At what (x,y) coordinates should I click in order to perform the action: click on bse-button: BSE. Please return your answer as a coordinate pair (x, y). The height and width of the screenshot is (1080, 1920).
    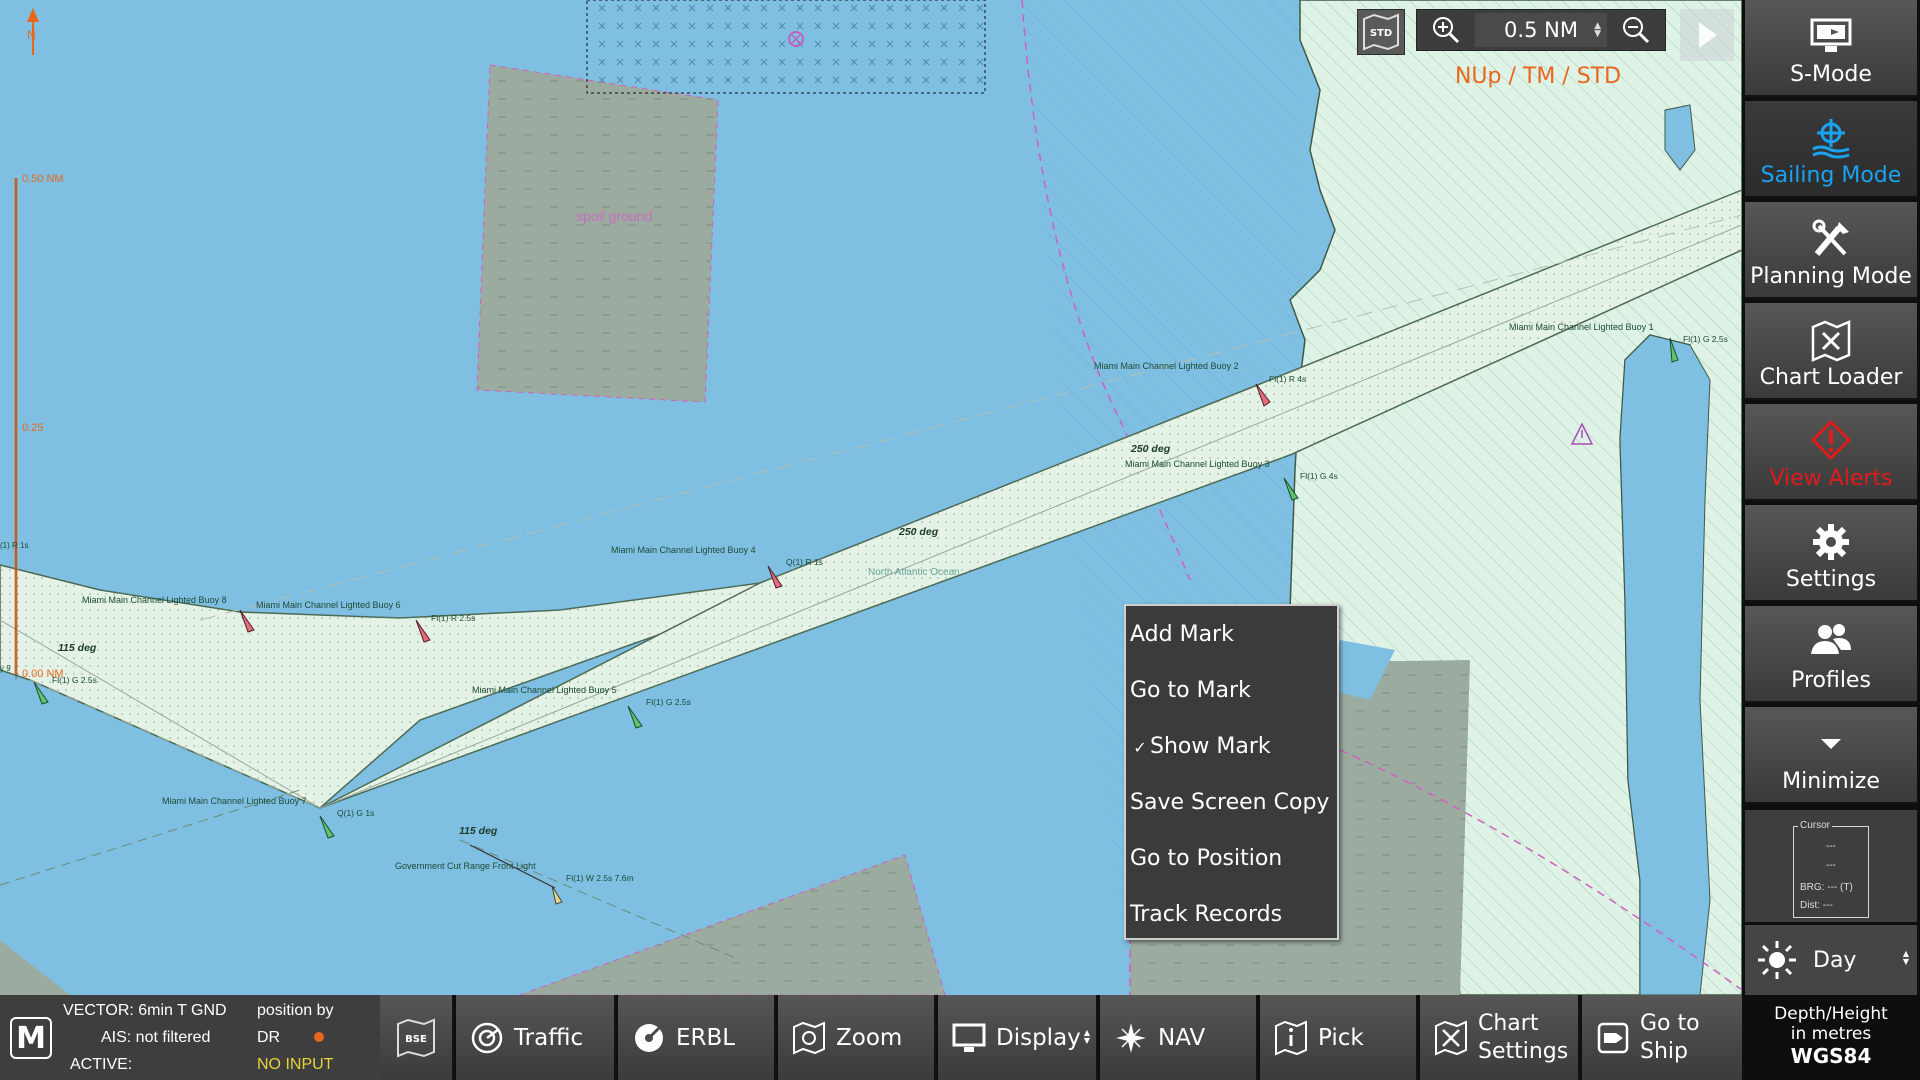
    Looking at the image, I should click on (417, 1037).